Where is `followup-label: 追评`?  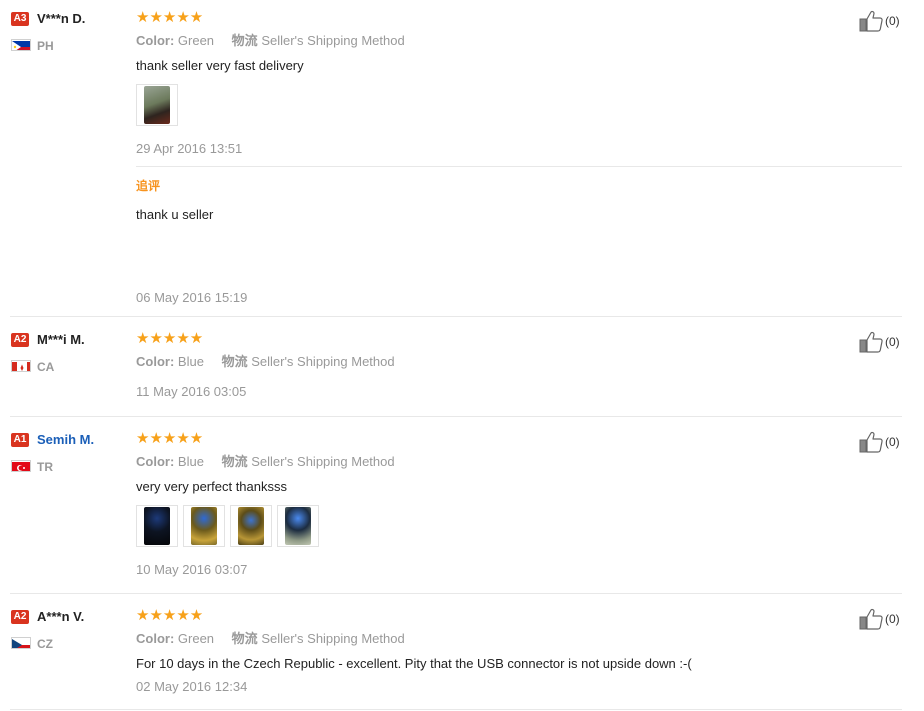
followup-label: 追评 is located at coordinates (148, 186).